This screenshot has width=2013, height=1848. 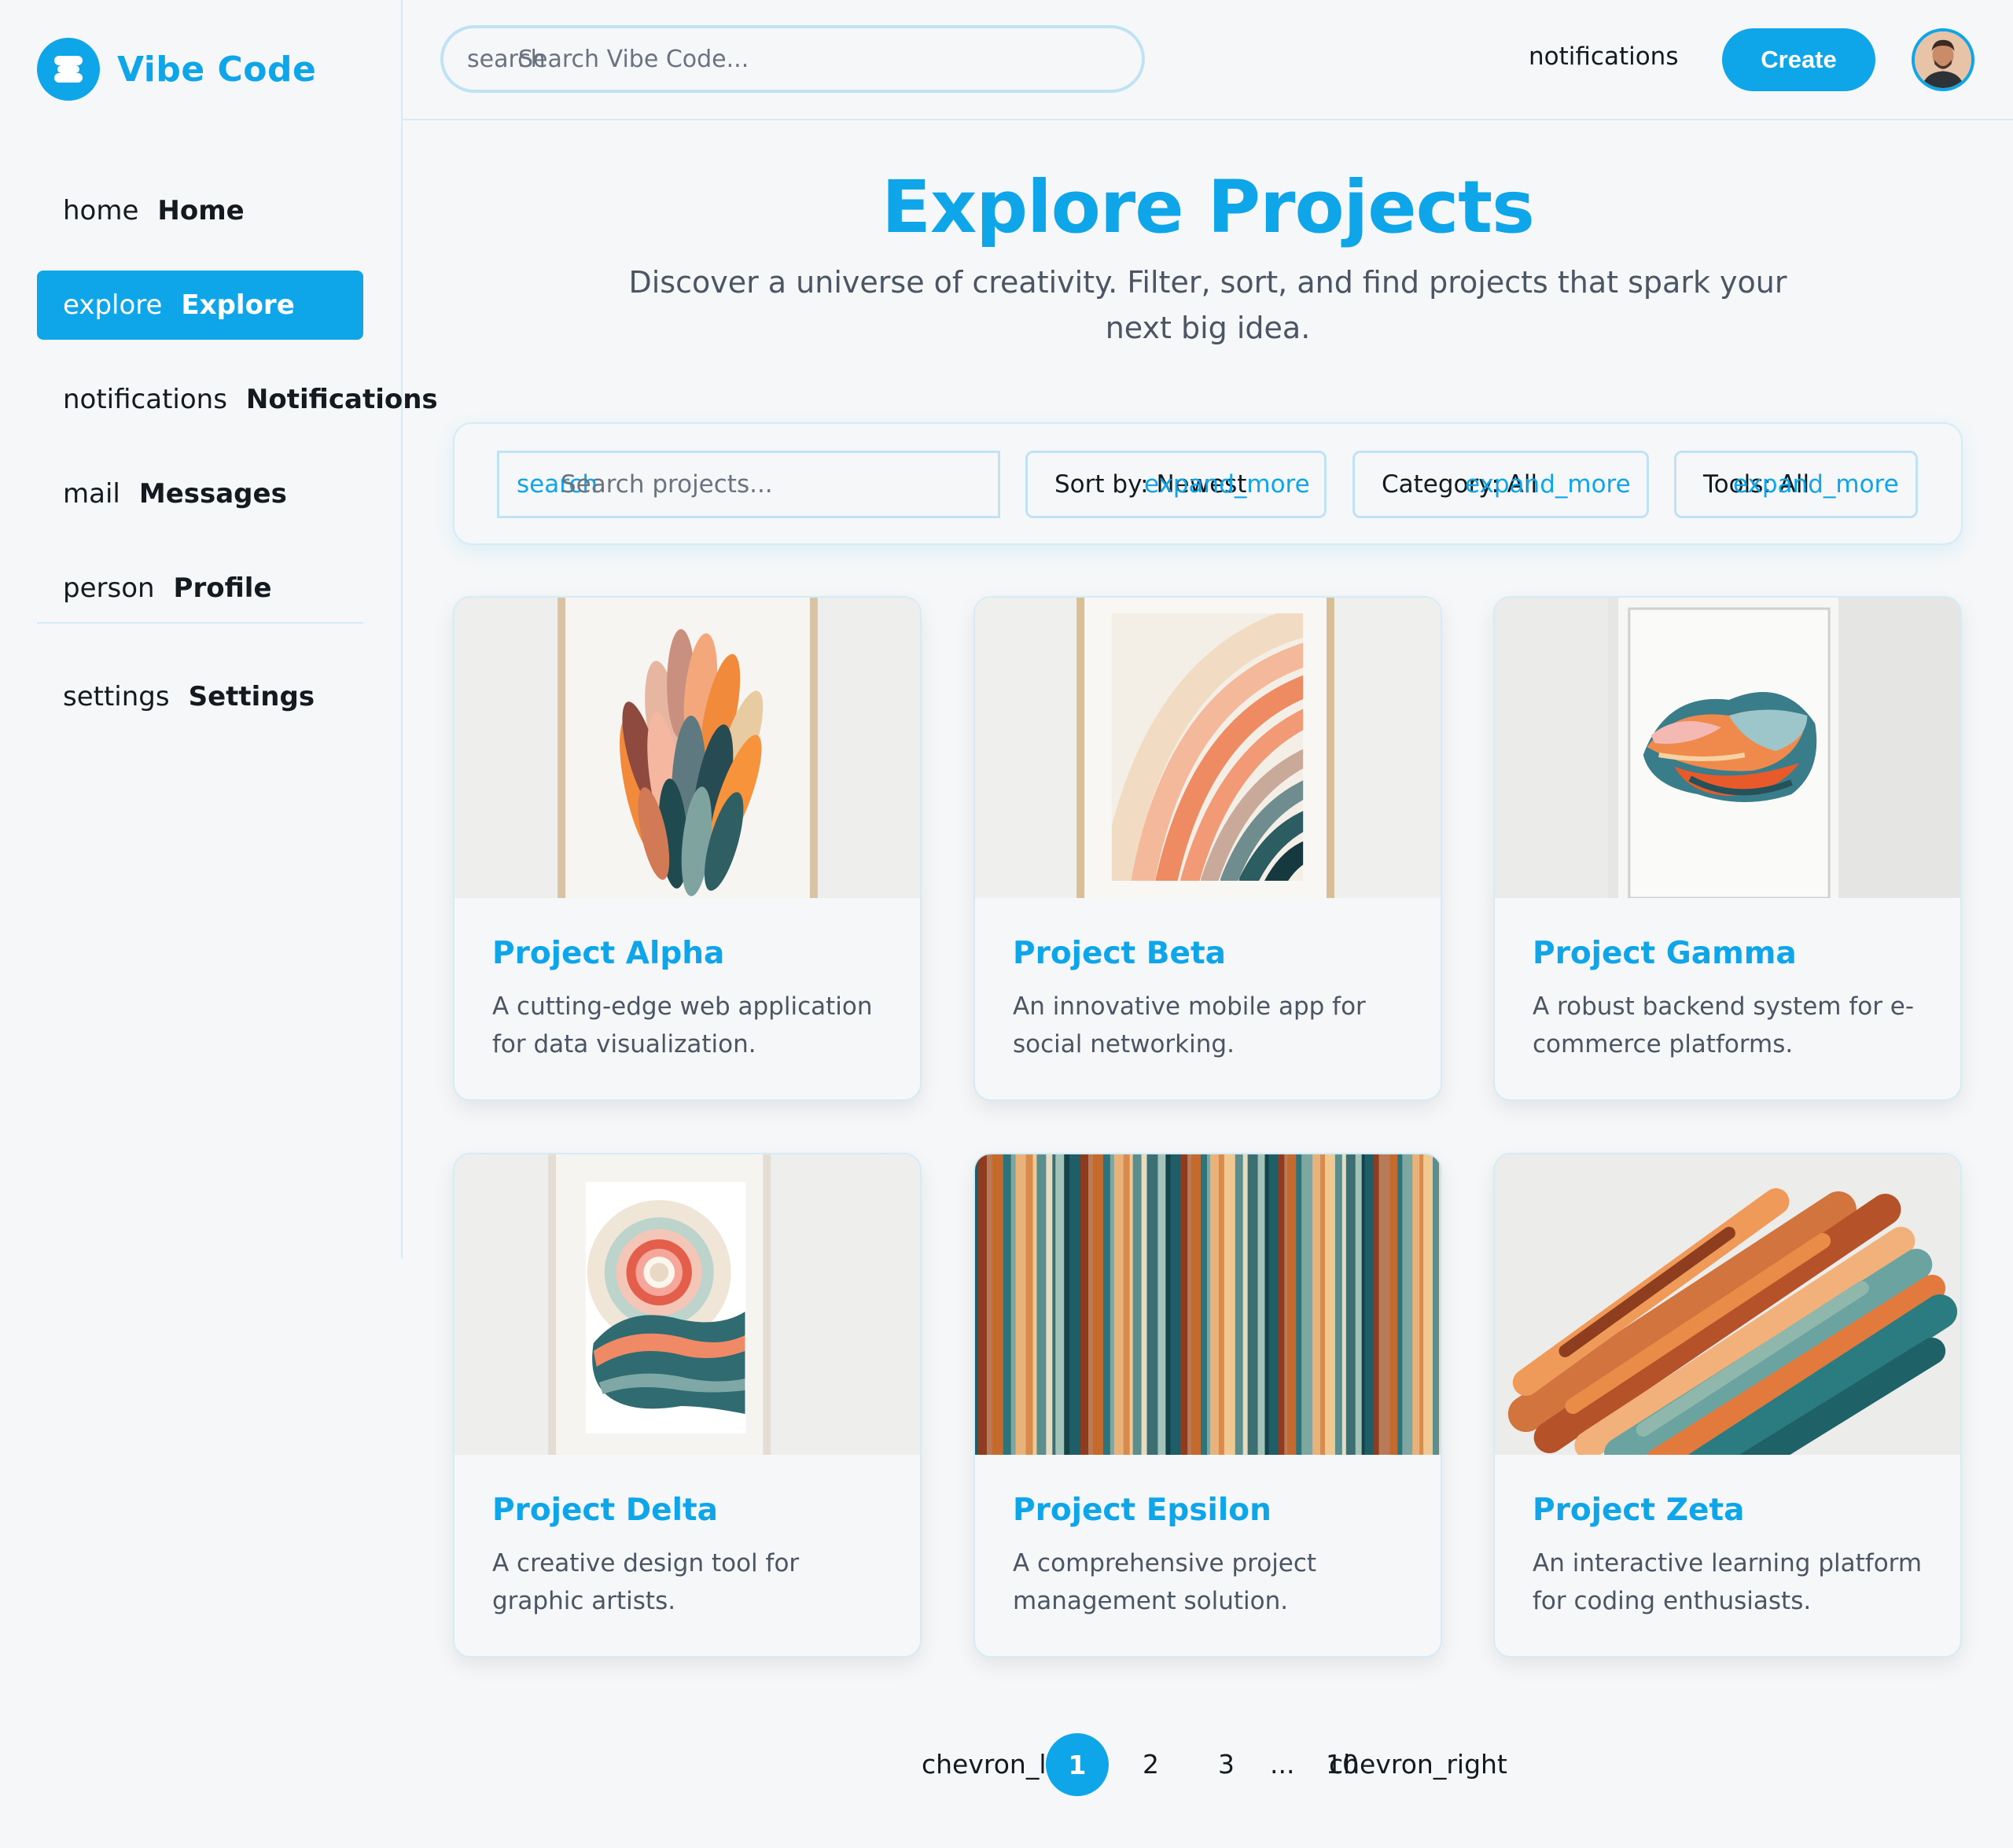 What do you see at coordinates (213, 494) in the screenshot?
I see `sidebar-item-label: Messages` at bounding box center [213, 494].